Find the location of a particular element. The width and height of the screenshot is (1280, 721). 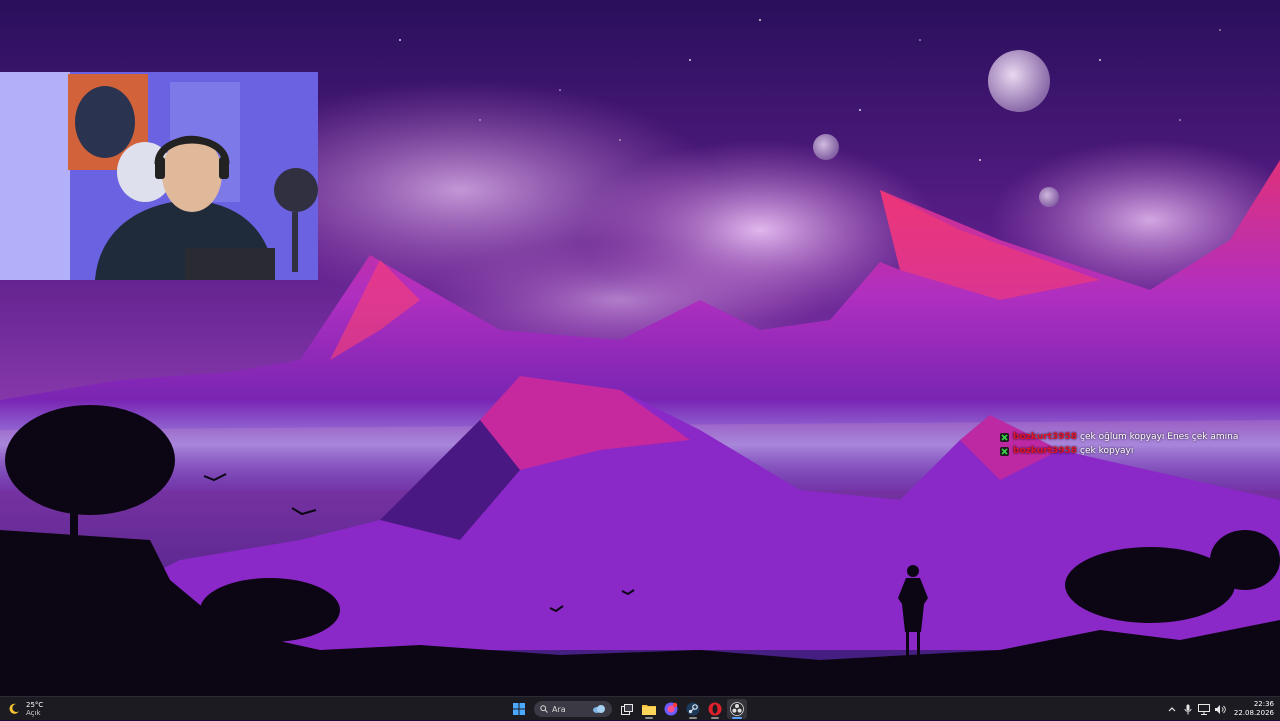

volume-button is located at coordinates (1220, 709).